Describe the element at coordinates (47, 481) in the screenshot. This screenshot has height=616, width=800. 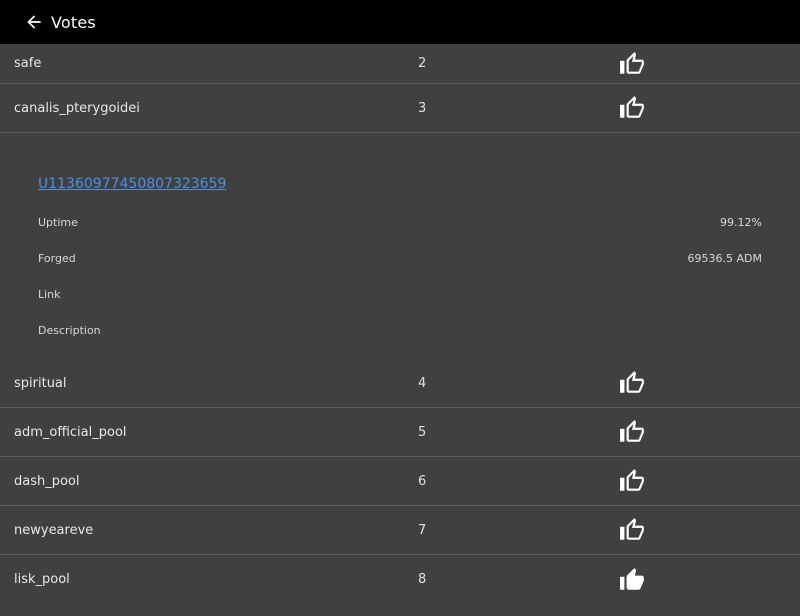
I see `delegate-name: dash_pool` at that location.